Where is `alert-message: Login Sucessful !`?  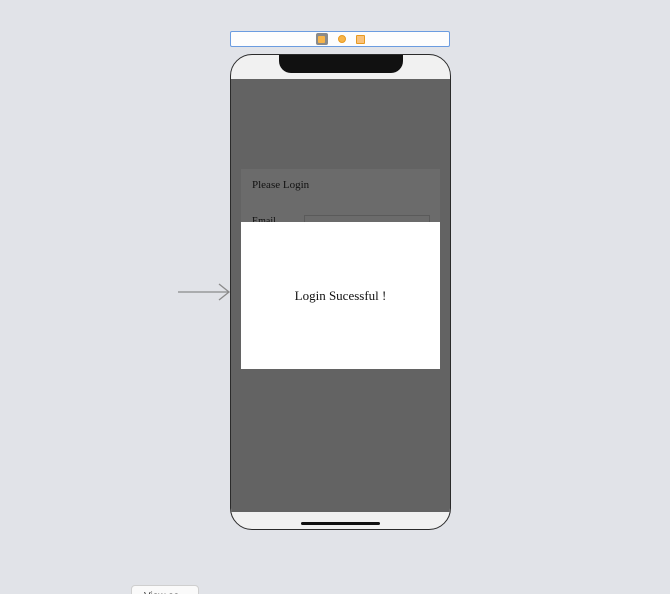
alert-message: Login Sucessful ! is located at coordinates (340, 295).